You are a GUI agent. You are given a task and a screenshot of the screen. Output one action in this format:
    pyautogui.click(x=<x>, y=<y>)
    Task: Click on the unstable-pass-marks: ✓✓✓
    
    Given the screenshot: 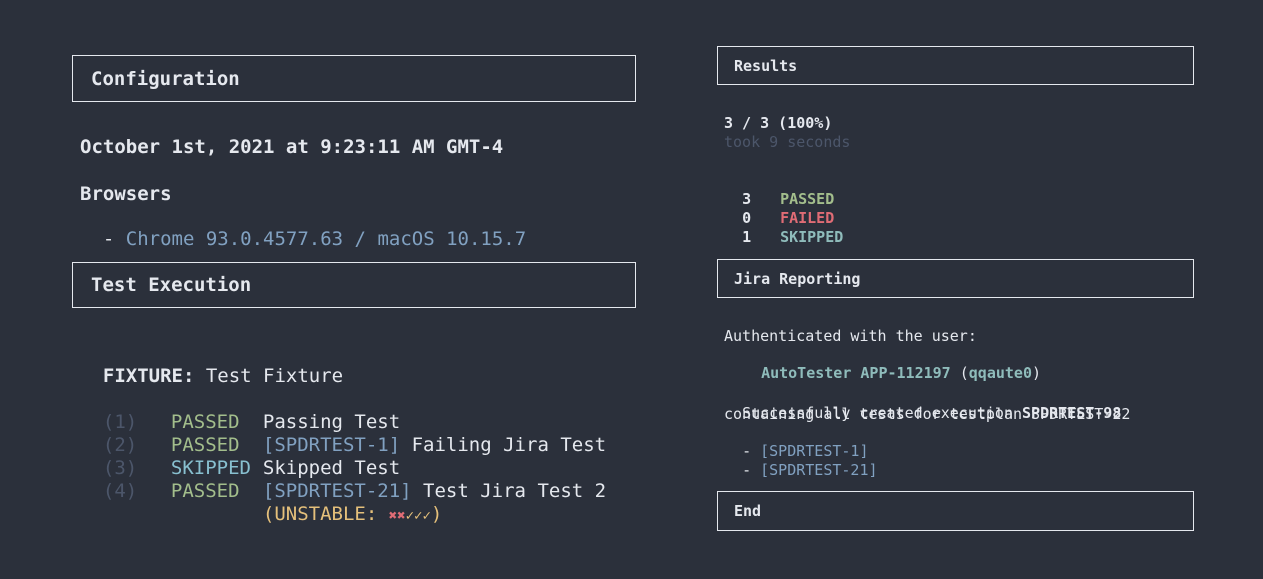 What is the action you would take?
    pyautogui.click(x=418, y=516)
    